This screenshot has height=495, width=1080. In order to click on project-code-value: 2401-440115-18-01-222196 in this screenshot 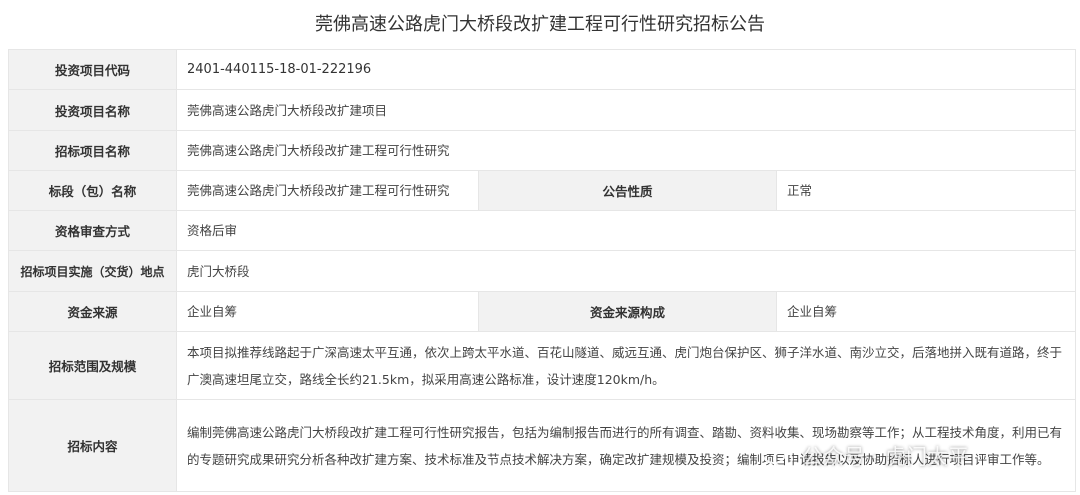, I will do `click(626, 69)`.